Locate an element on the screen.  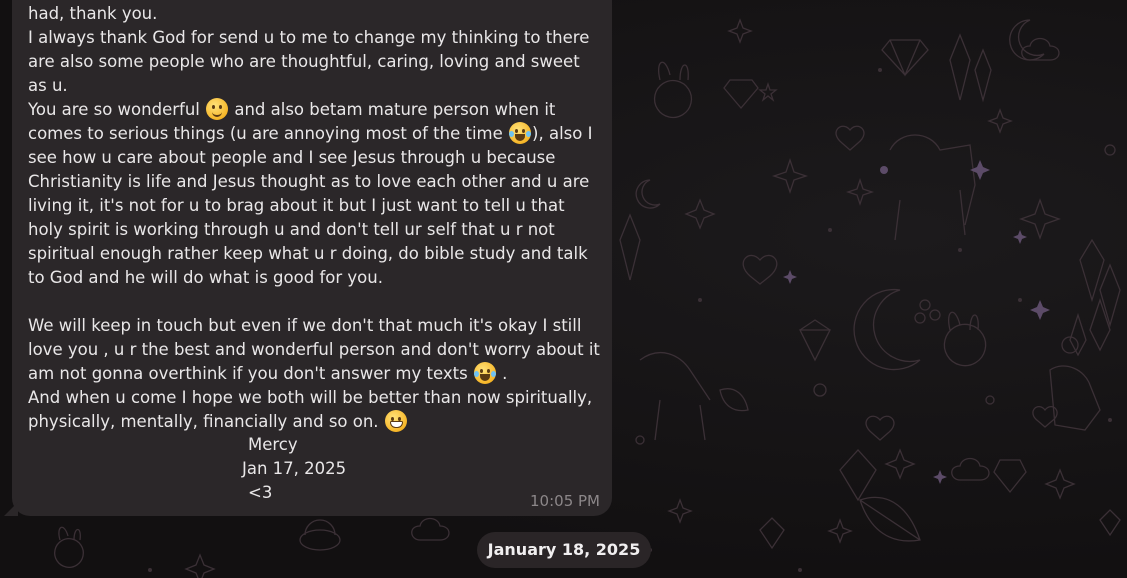
signature-heart: <3 is located at coordinates (260, 492).